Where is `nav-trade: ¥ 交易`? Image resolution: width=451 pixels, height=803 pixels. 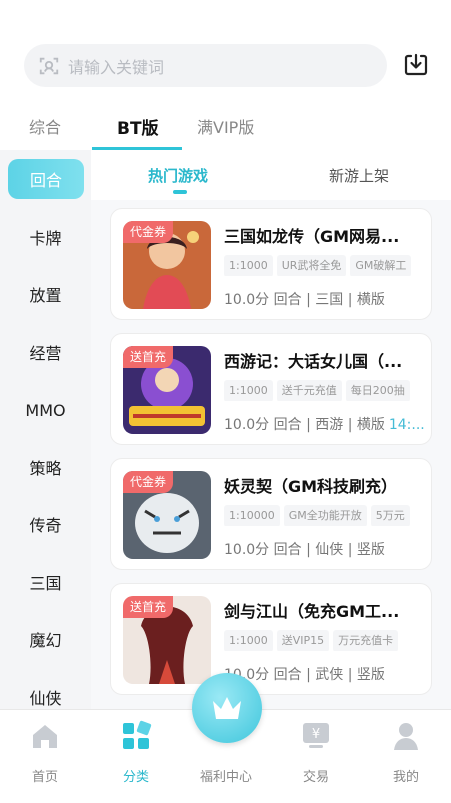 nav-trade: ¥ 交易 is located at coordinates (316, 756).